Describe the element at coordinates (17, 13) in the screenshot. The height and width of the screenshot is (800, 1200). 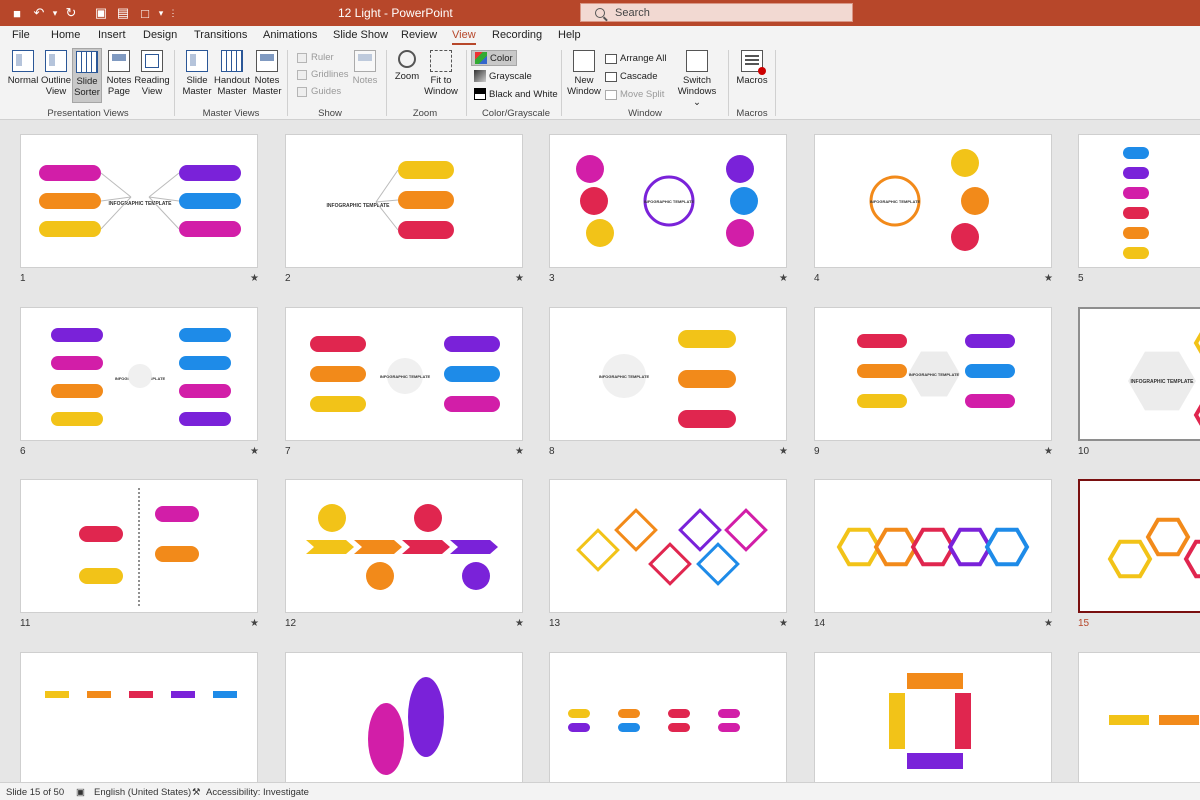
I see `save-icon: ■` at that location.